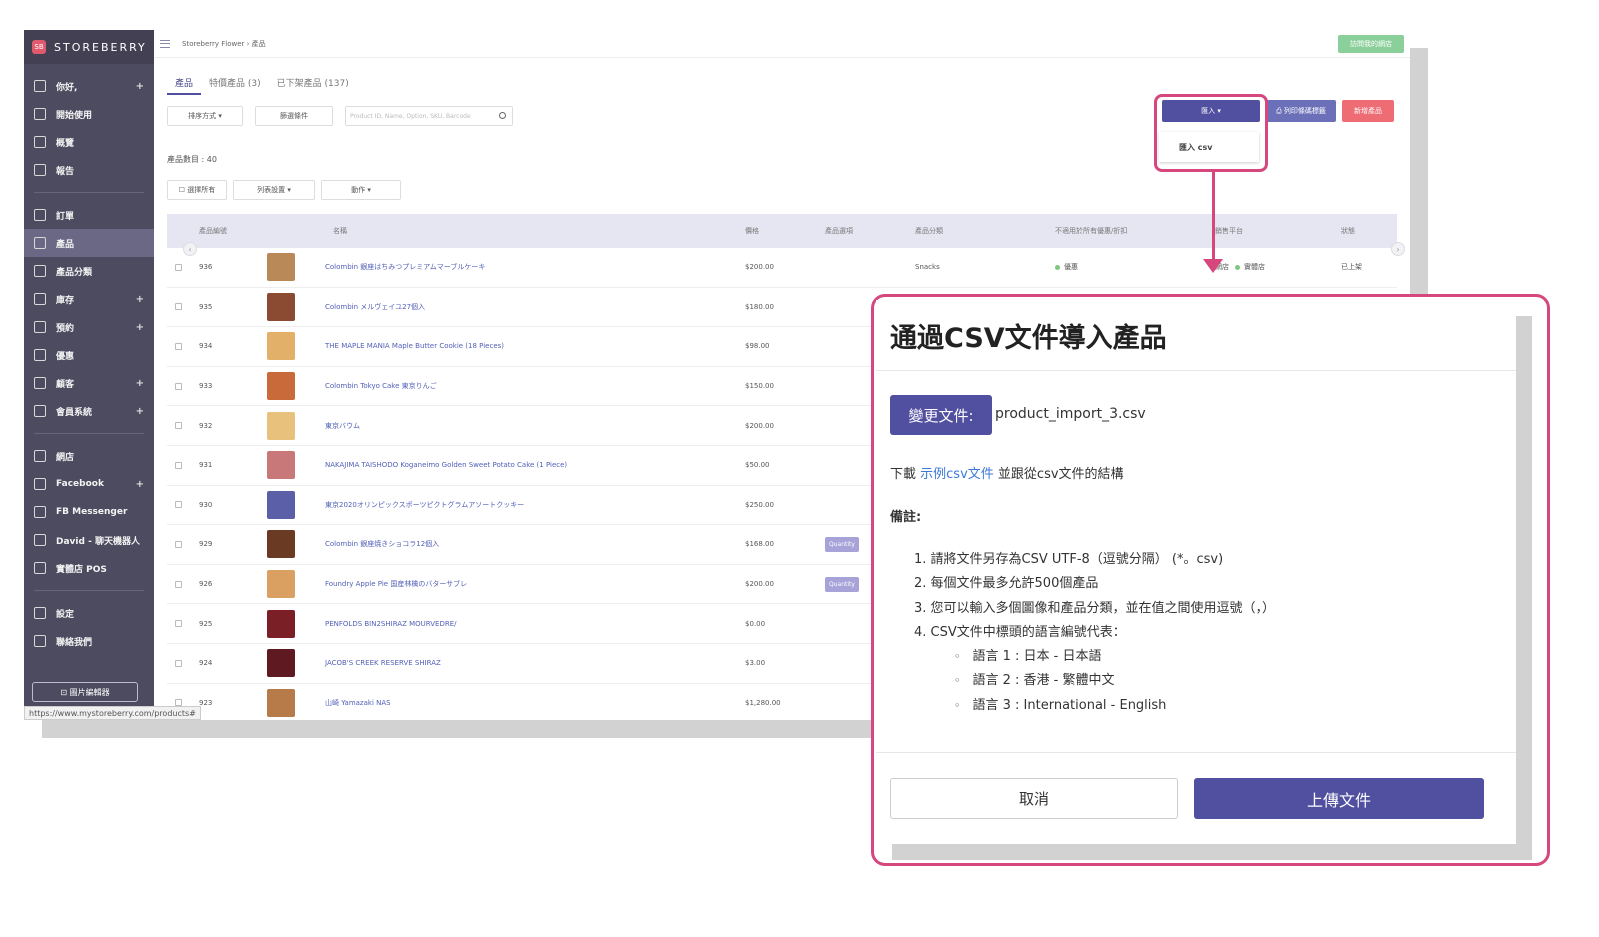 Image resolution: width=1599 pixels, height=937 pixels. I want to click on product-price: $0.00, so click(755, 623).